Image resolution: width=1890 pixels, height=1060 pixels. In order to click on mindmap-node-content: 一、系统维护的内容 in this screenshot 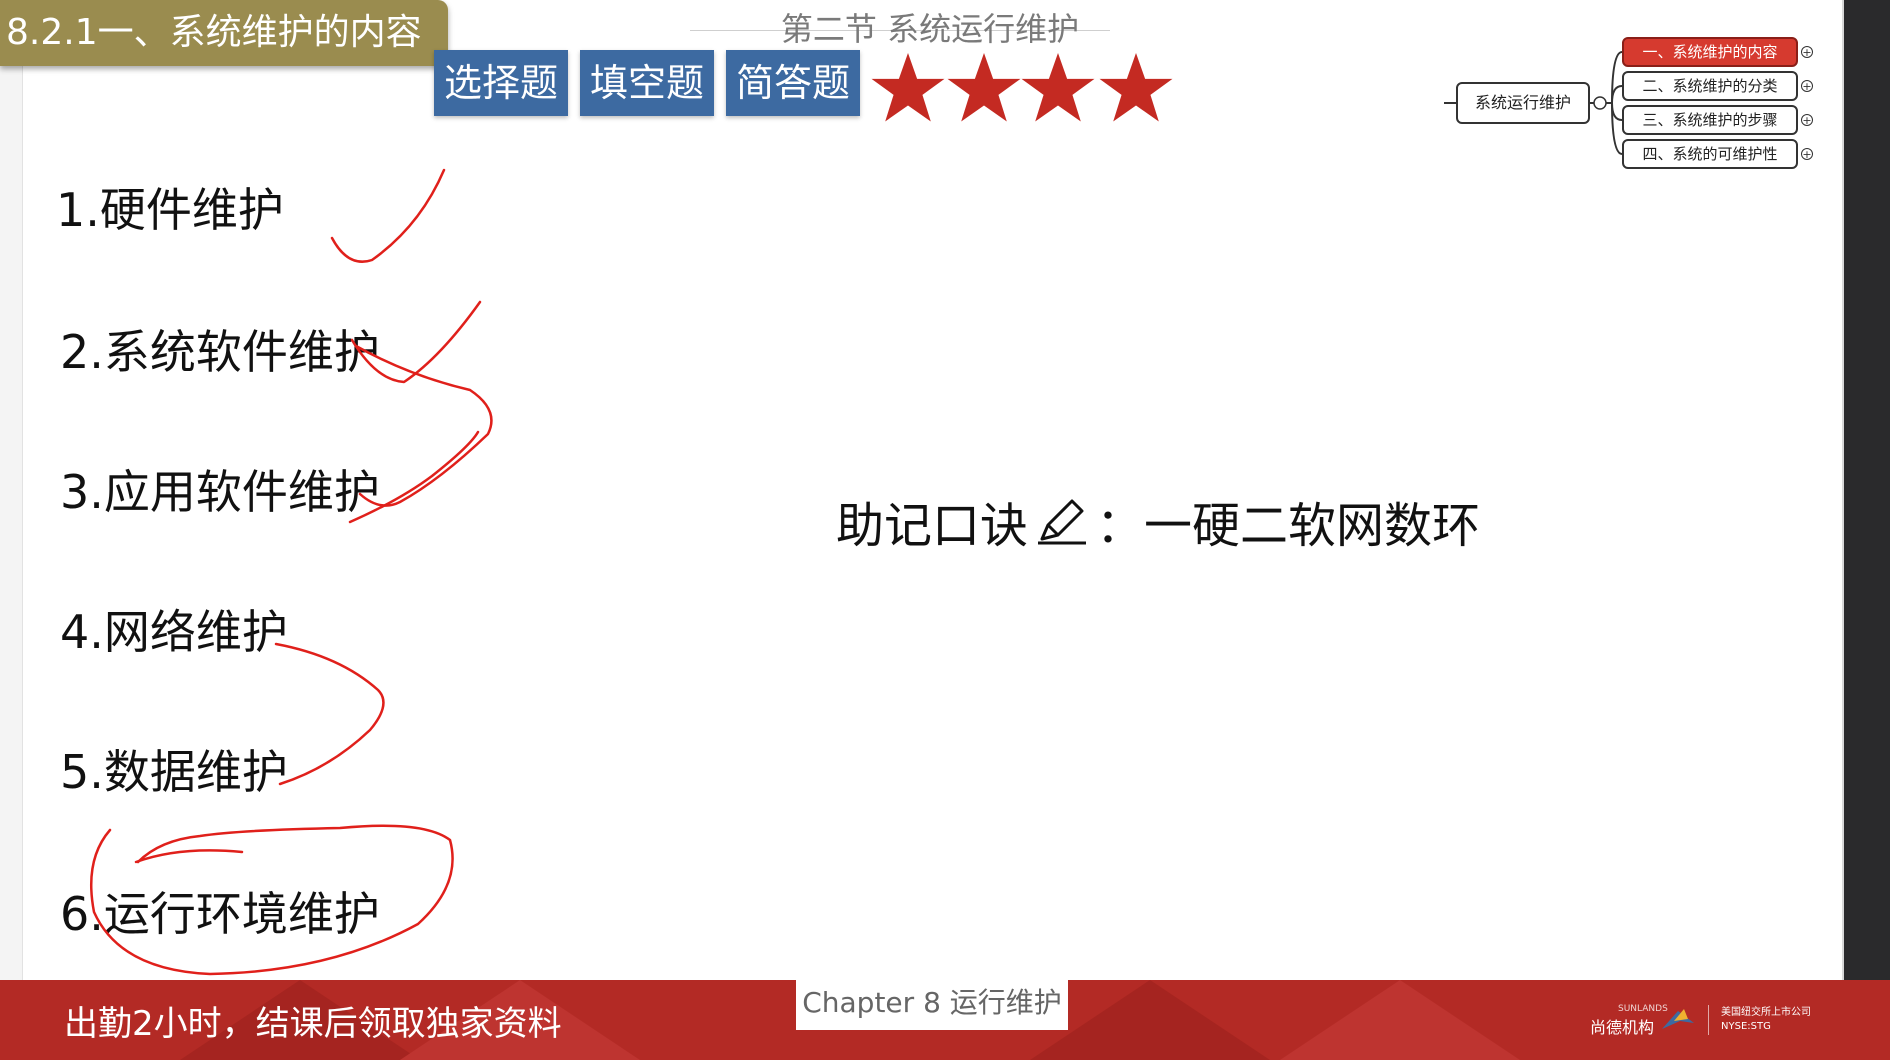, I will do `click(1710, 52)`.